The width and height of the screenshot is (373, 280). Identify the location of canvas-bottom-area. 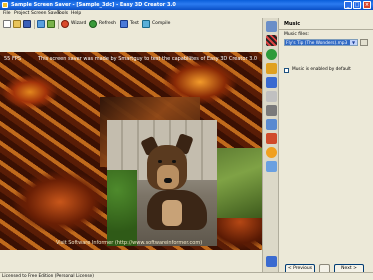
(131, 261).